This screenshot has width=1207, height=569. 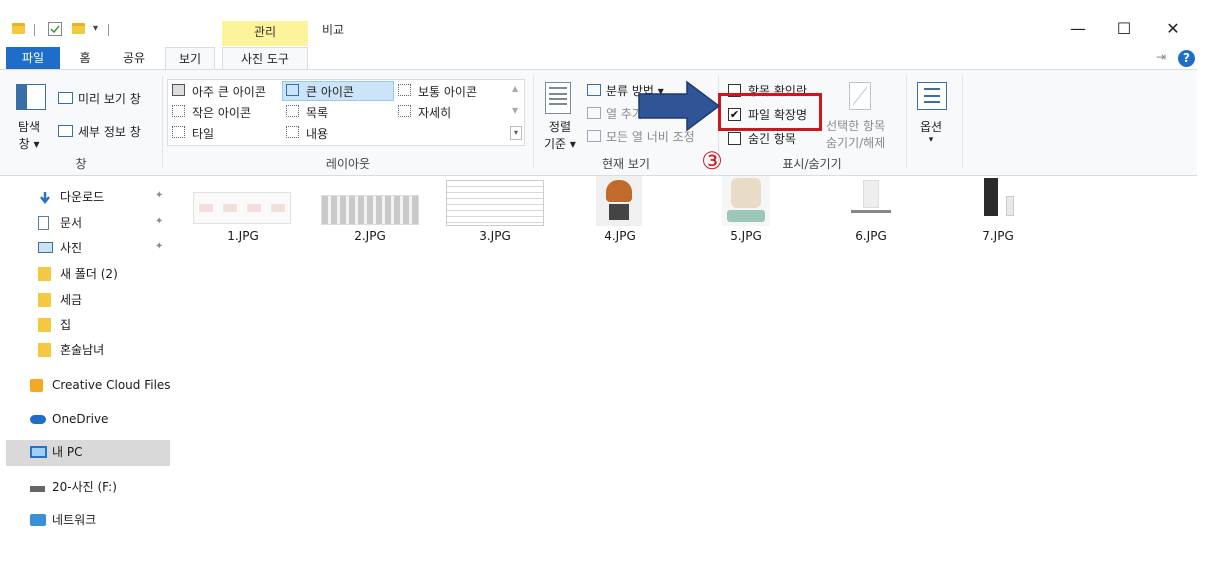 I want to click on customize-toolbar-icon: ▾, so click(x=100, y=29).